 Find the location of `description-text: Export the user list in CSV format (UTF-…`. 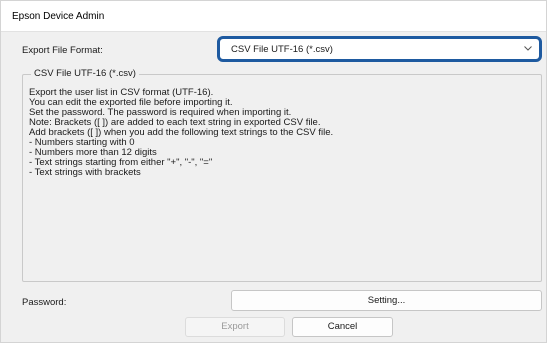

description-text: Export the user list in CSV format (UTF-… is located at coordinates (181, 133).